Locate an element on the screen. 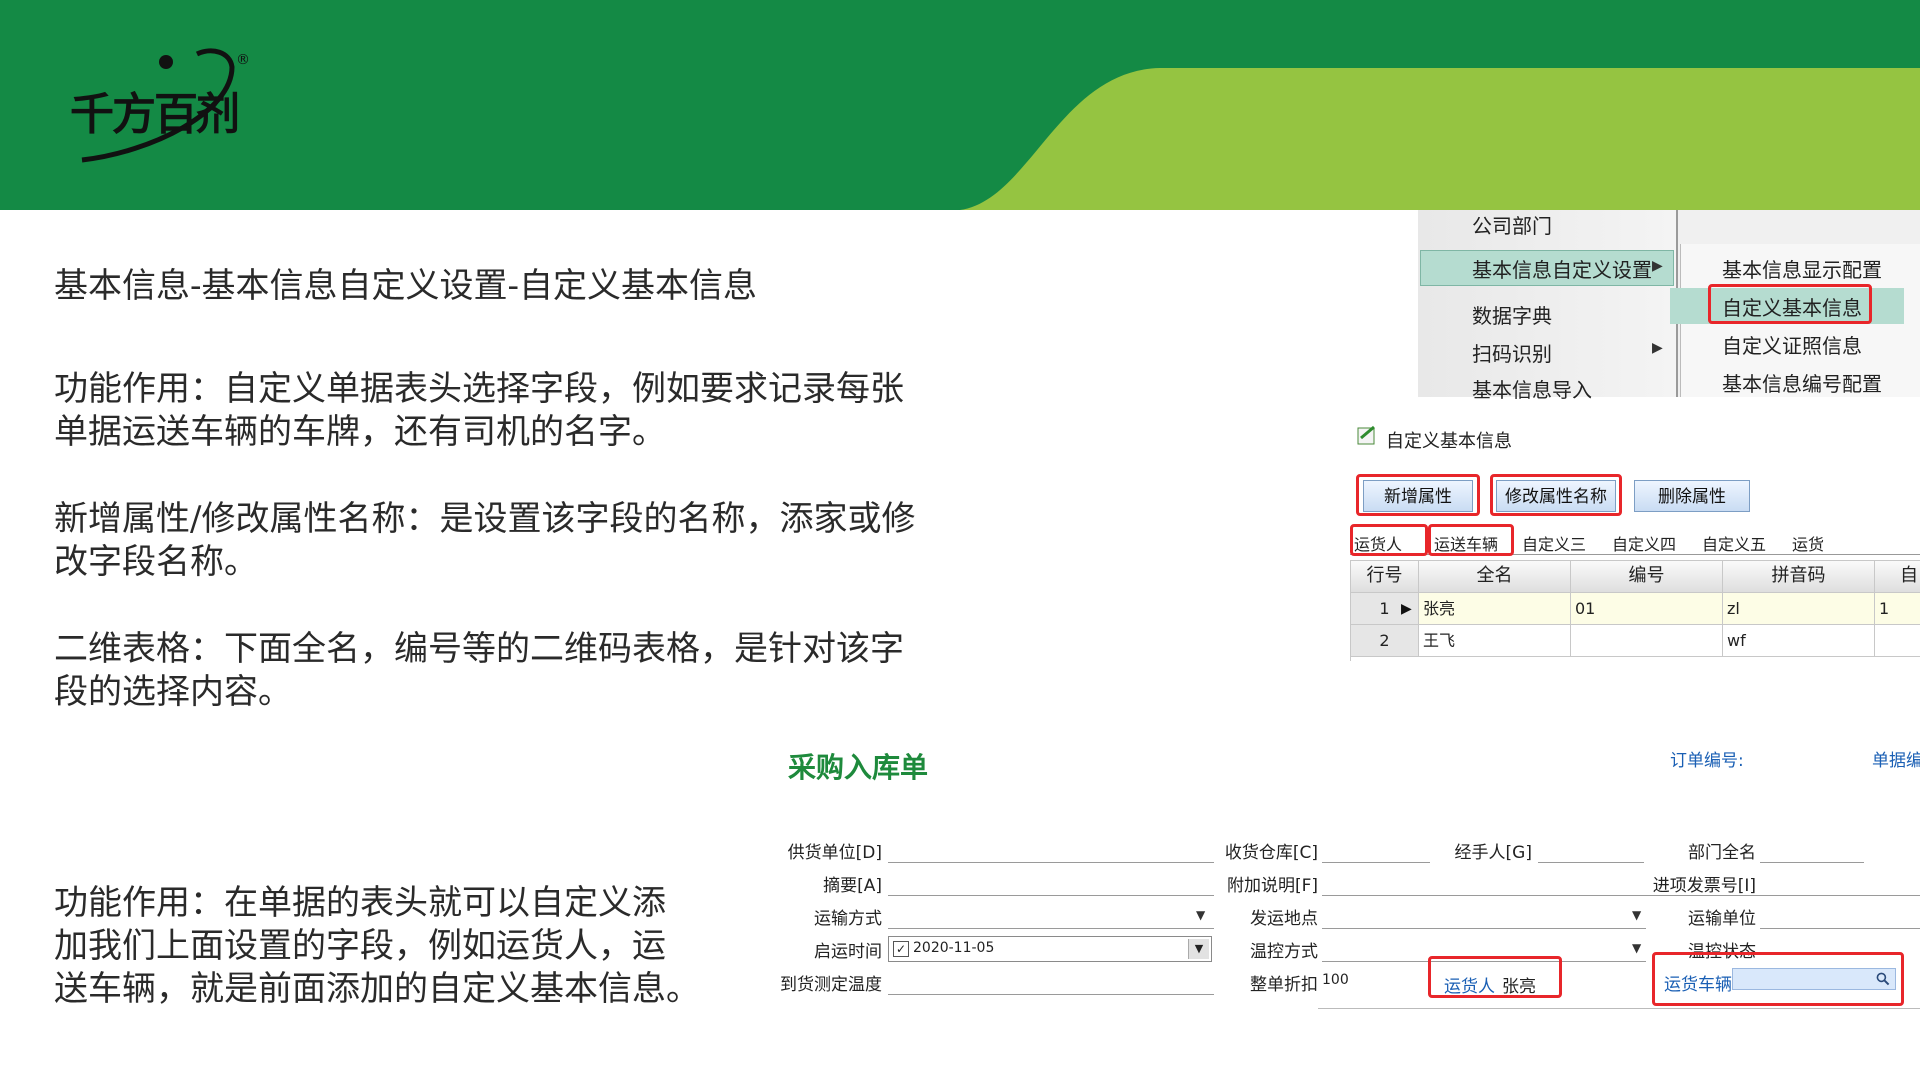  menu-item-display-config: 基本信息显示配置 is located at coordinates (1802, 268).